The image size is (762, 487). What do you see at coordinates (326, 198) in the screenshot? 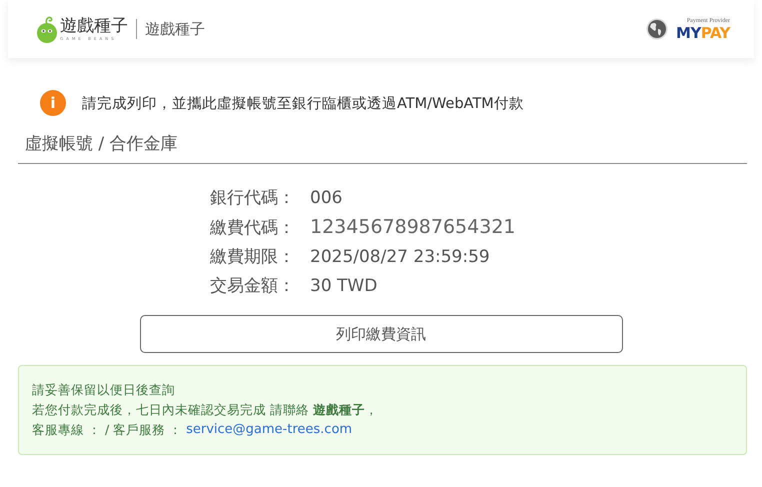
I see `detail-value: 006` at bounding box center [326, 198].